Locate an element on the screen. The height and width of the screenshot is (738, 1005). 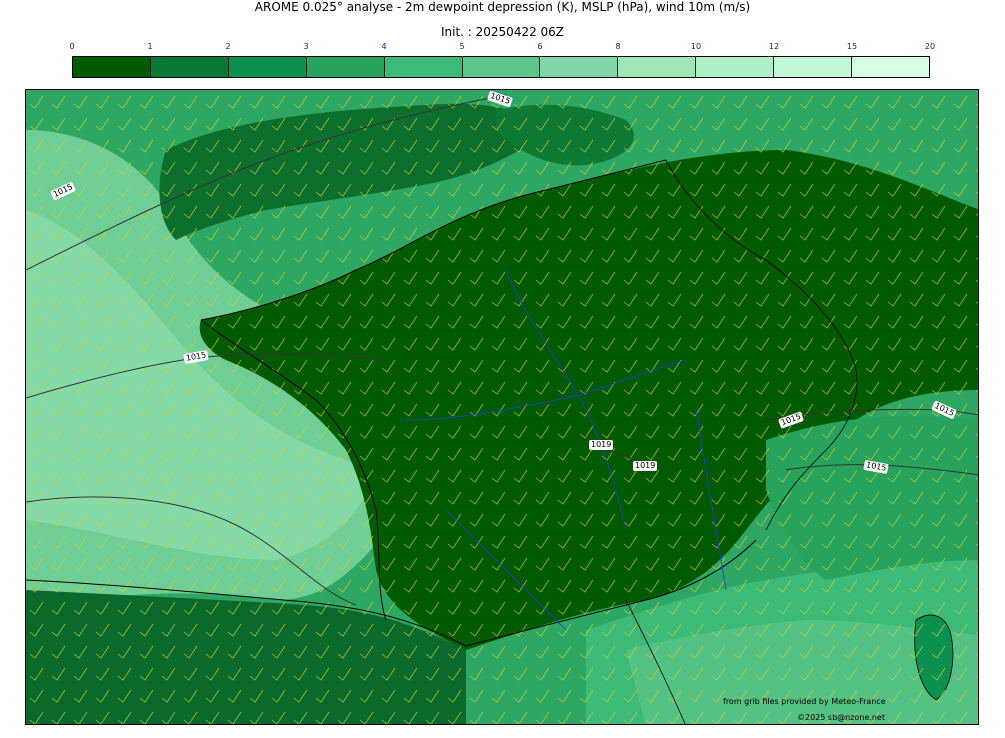
colorbar-tick: 20 is located at coordinates (930, 46).